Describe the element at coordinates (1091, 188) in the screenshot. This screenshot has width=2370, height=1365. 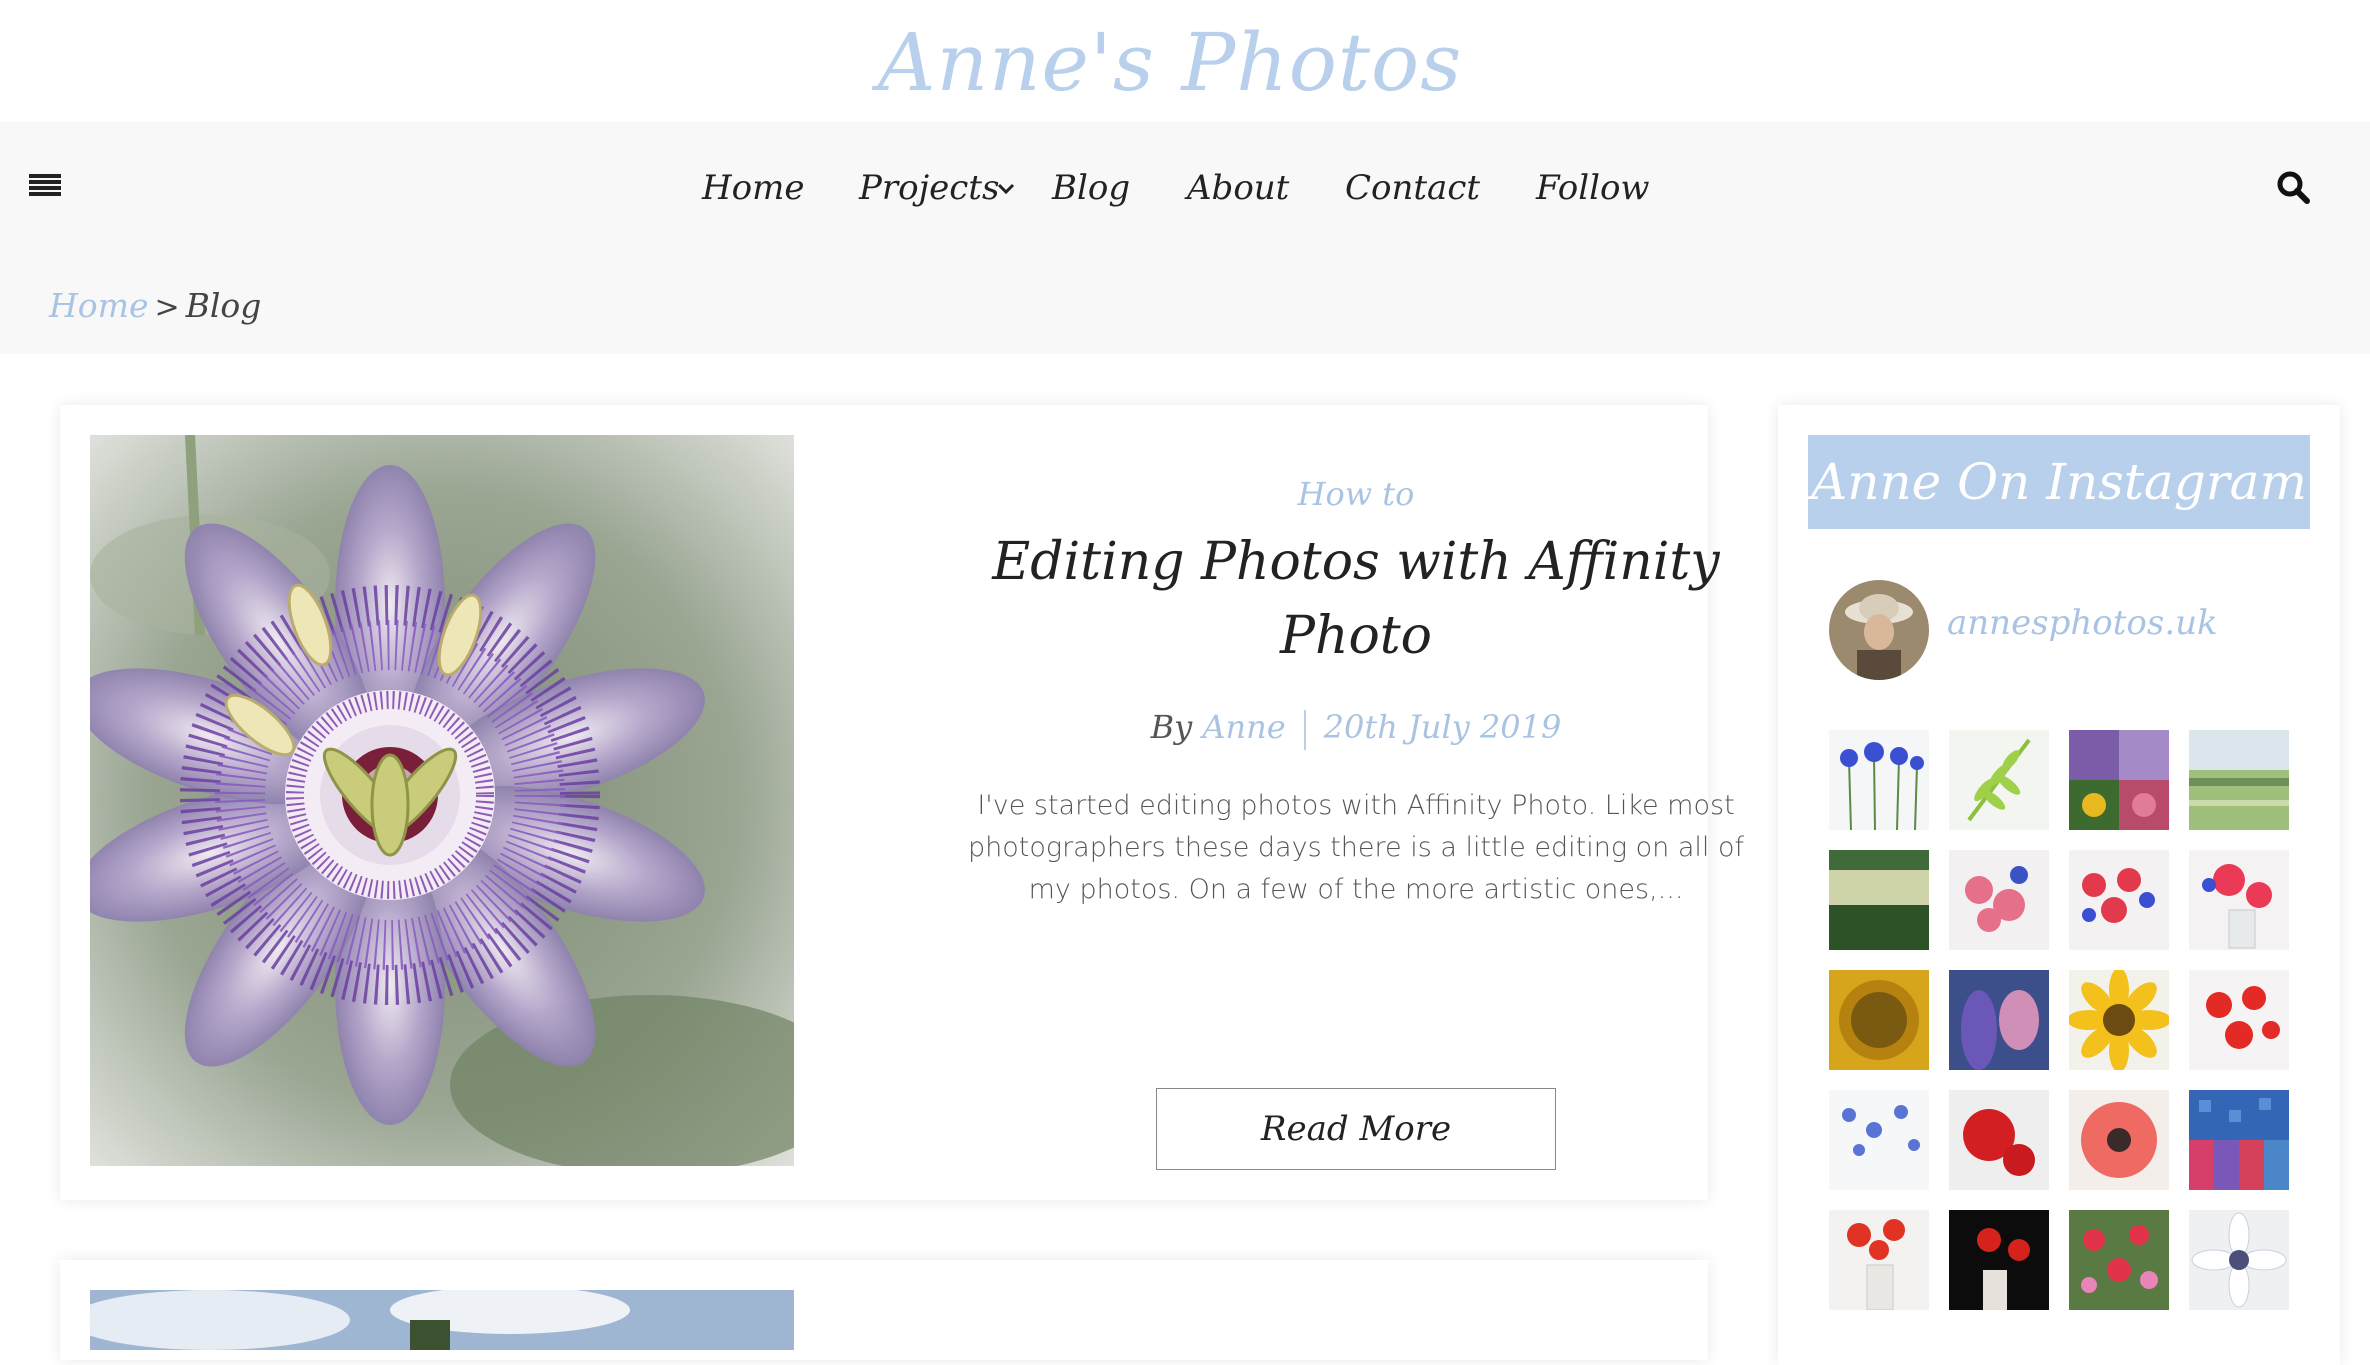
I see `nav-item-blog: Blog` at that location.